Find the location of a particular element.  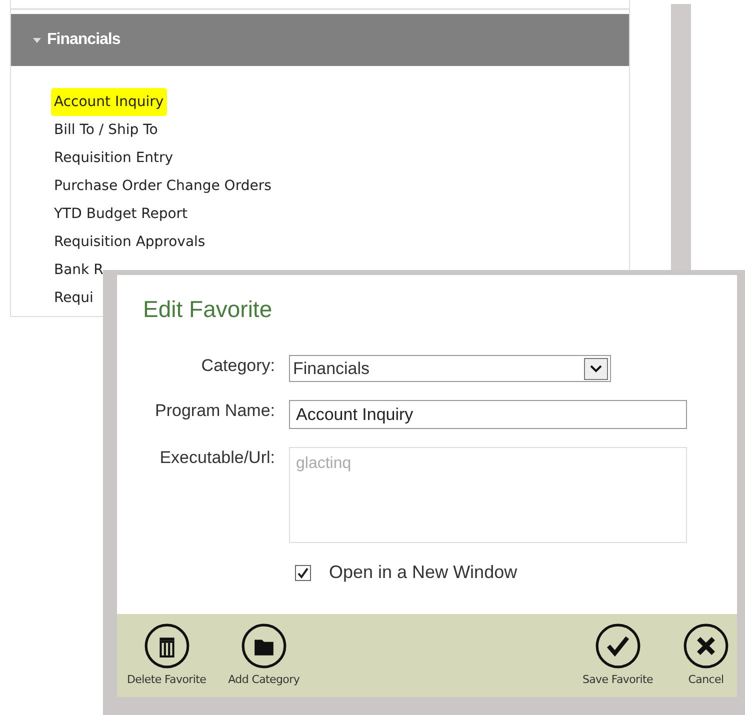

footer-button: Add Category is located at coordinates (264, 655).